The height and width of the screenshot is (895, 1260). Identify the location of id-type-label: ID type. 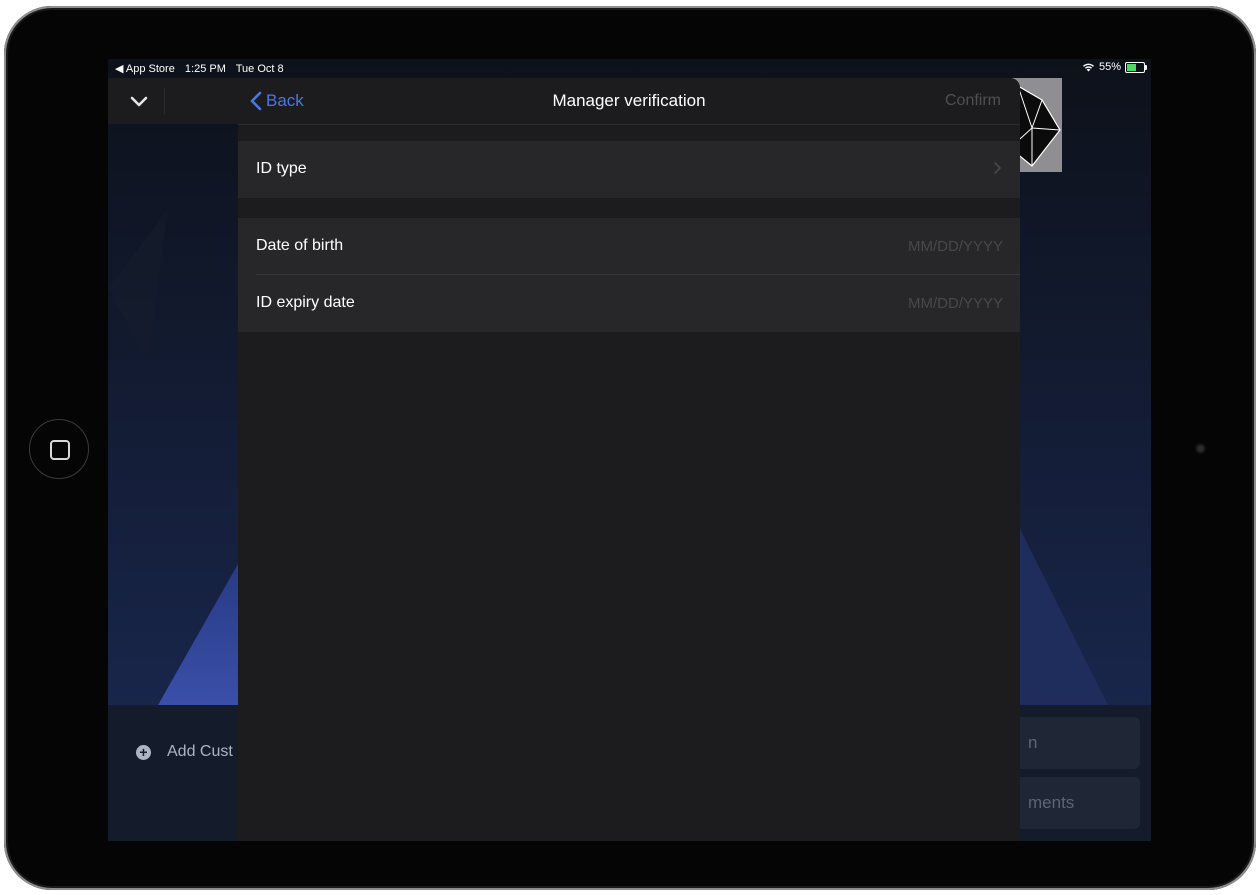
(281, 168).